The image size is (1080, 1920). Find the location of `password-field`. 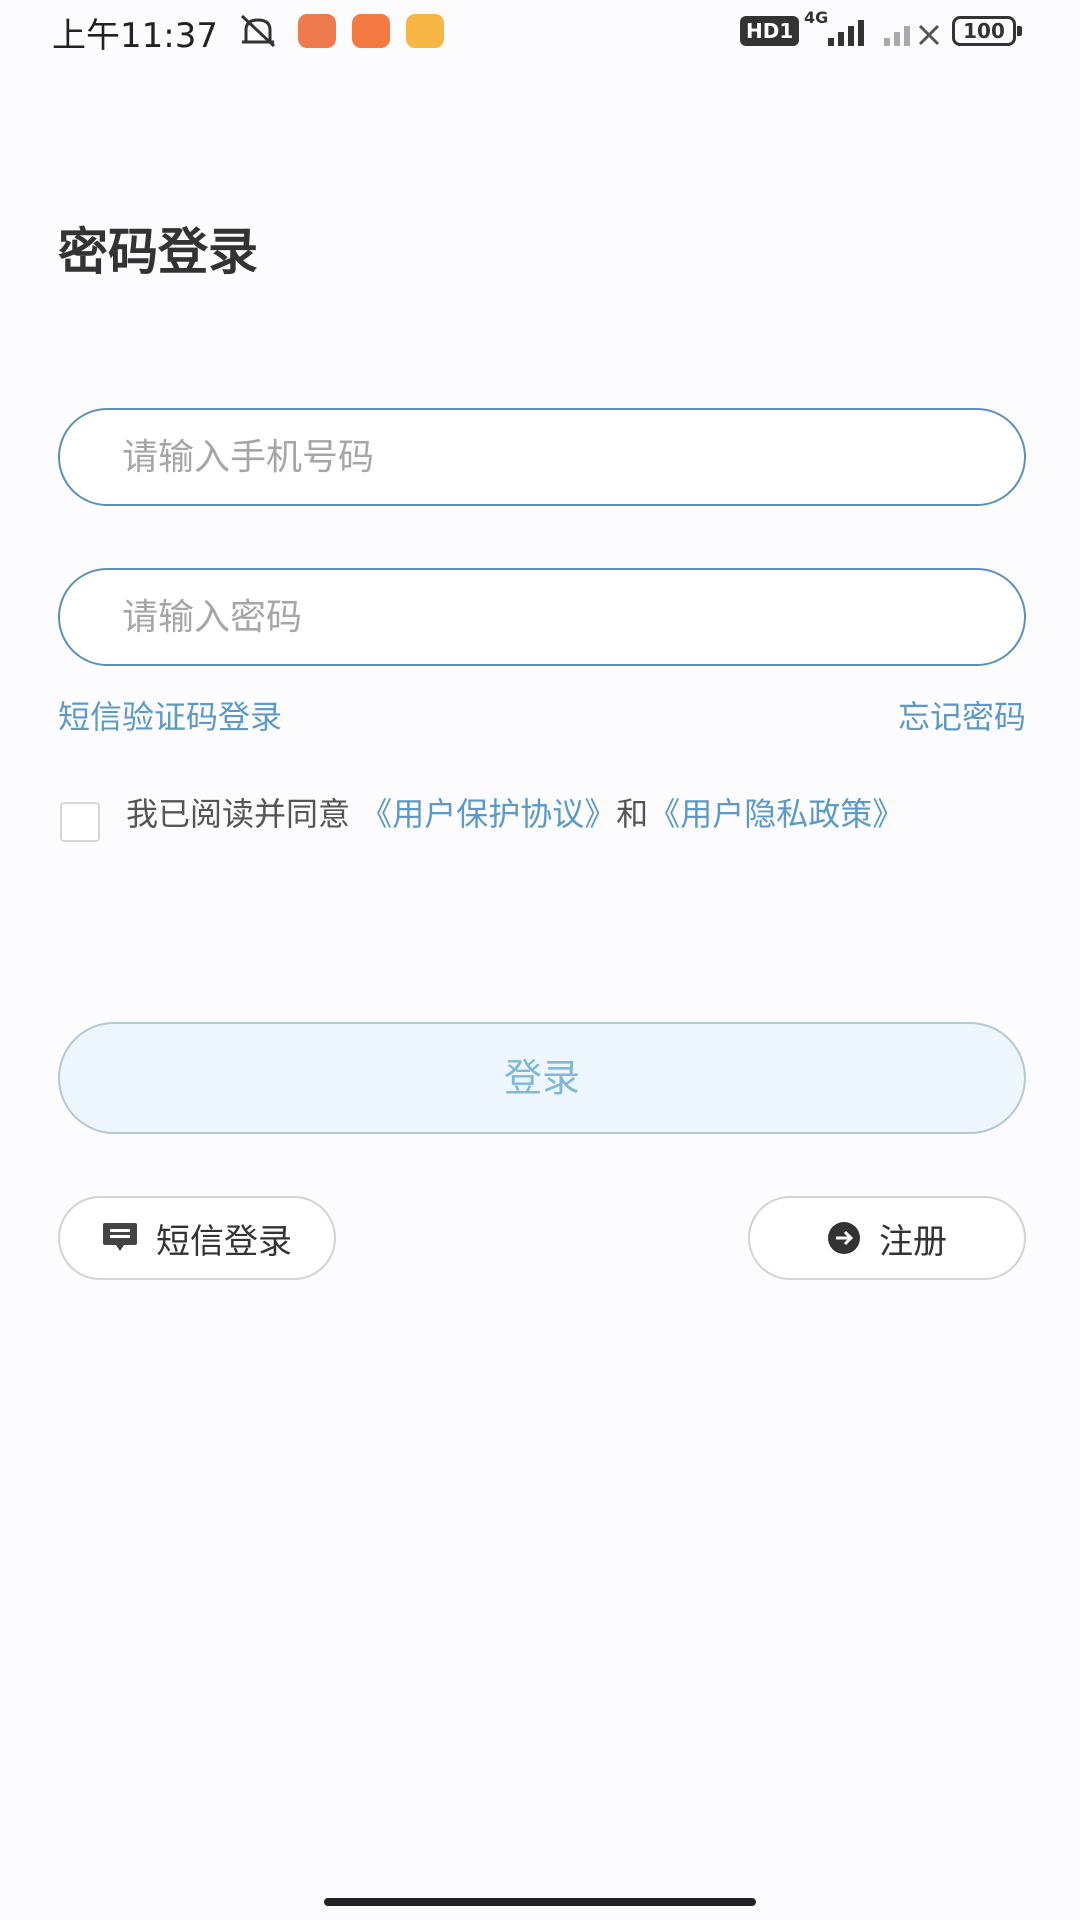

password-field is located at coordinates (542, 617).